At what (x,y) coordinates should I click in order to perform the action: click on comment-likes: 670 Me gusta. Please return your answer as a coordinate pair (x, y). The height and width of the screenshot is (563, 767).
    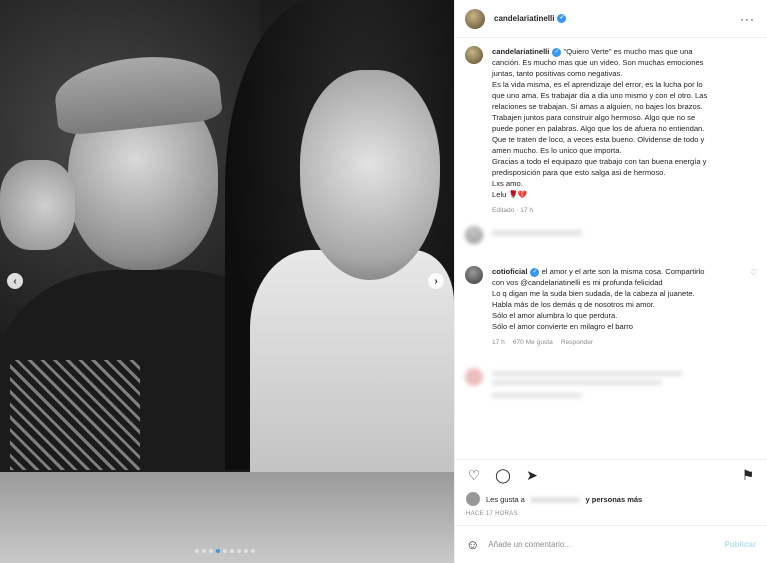
    Looking at the image, I should click on (533, 342).